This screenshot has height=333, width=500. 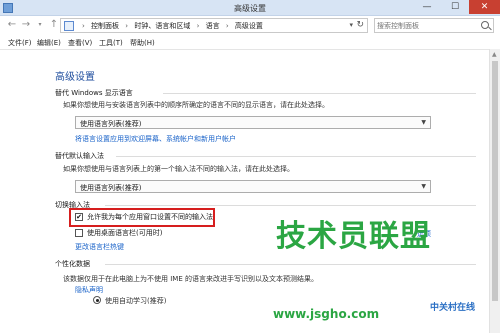 I want to click on search-icon, so click(x=485, y=25).